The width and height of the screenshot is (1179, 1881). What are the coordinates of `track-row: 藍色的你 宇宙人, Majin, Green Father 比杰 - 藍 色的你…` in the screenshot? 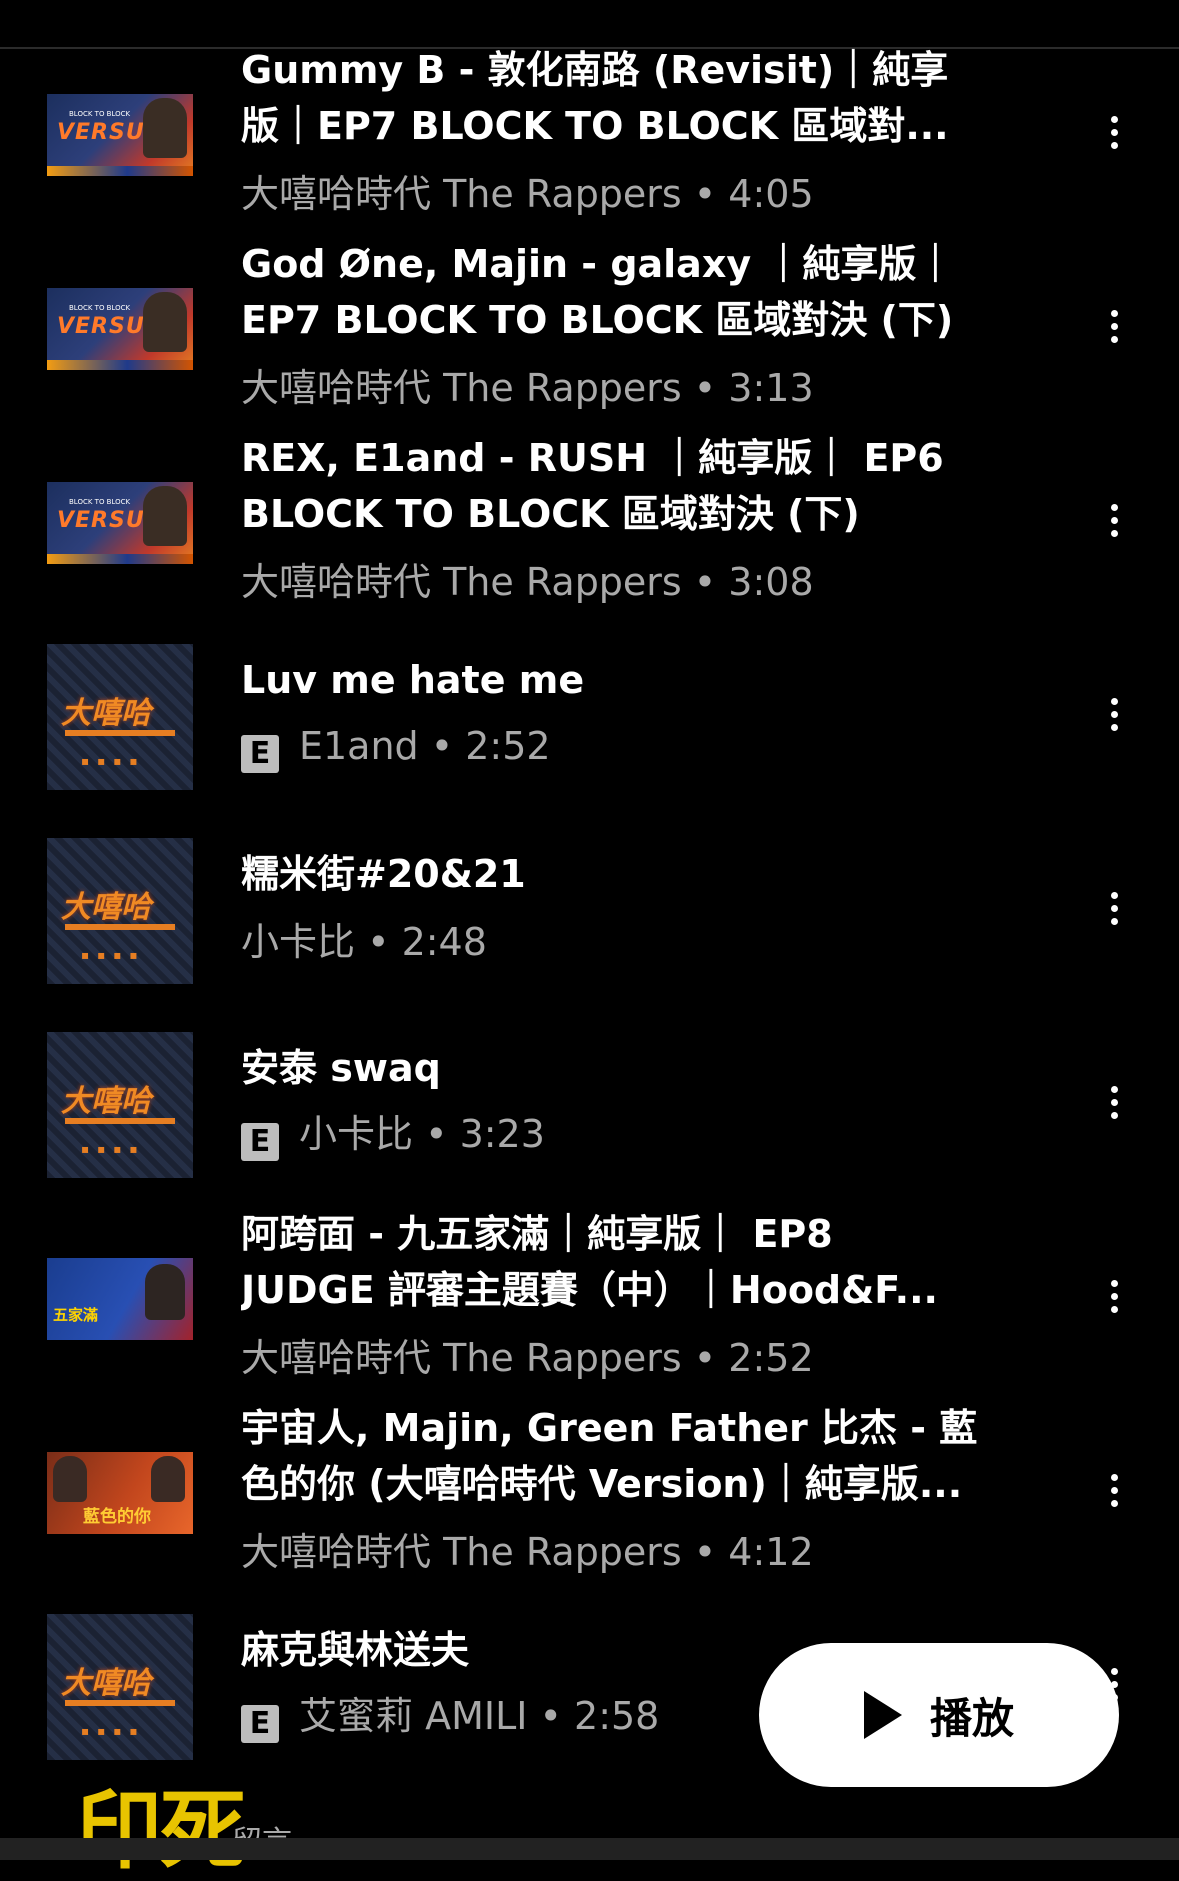 It's located at (589, 1493).